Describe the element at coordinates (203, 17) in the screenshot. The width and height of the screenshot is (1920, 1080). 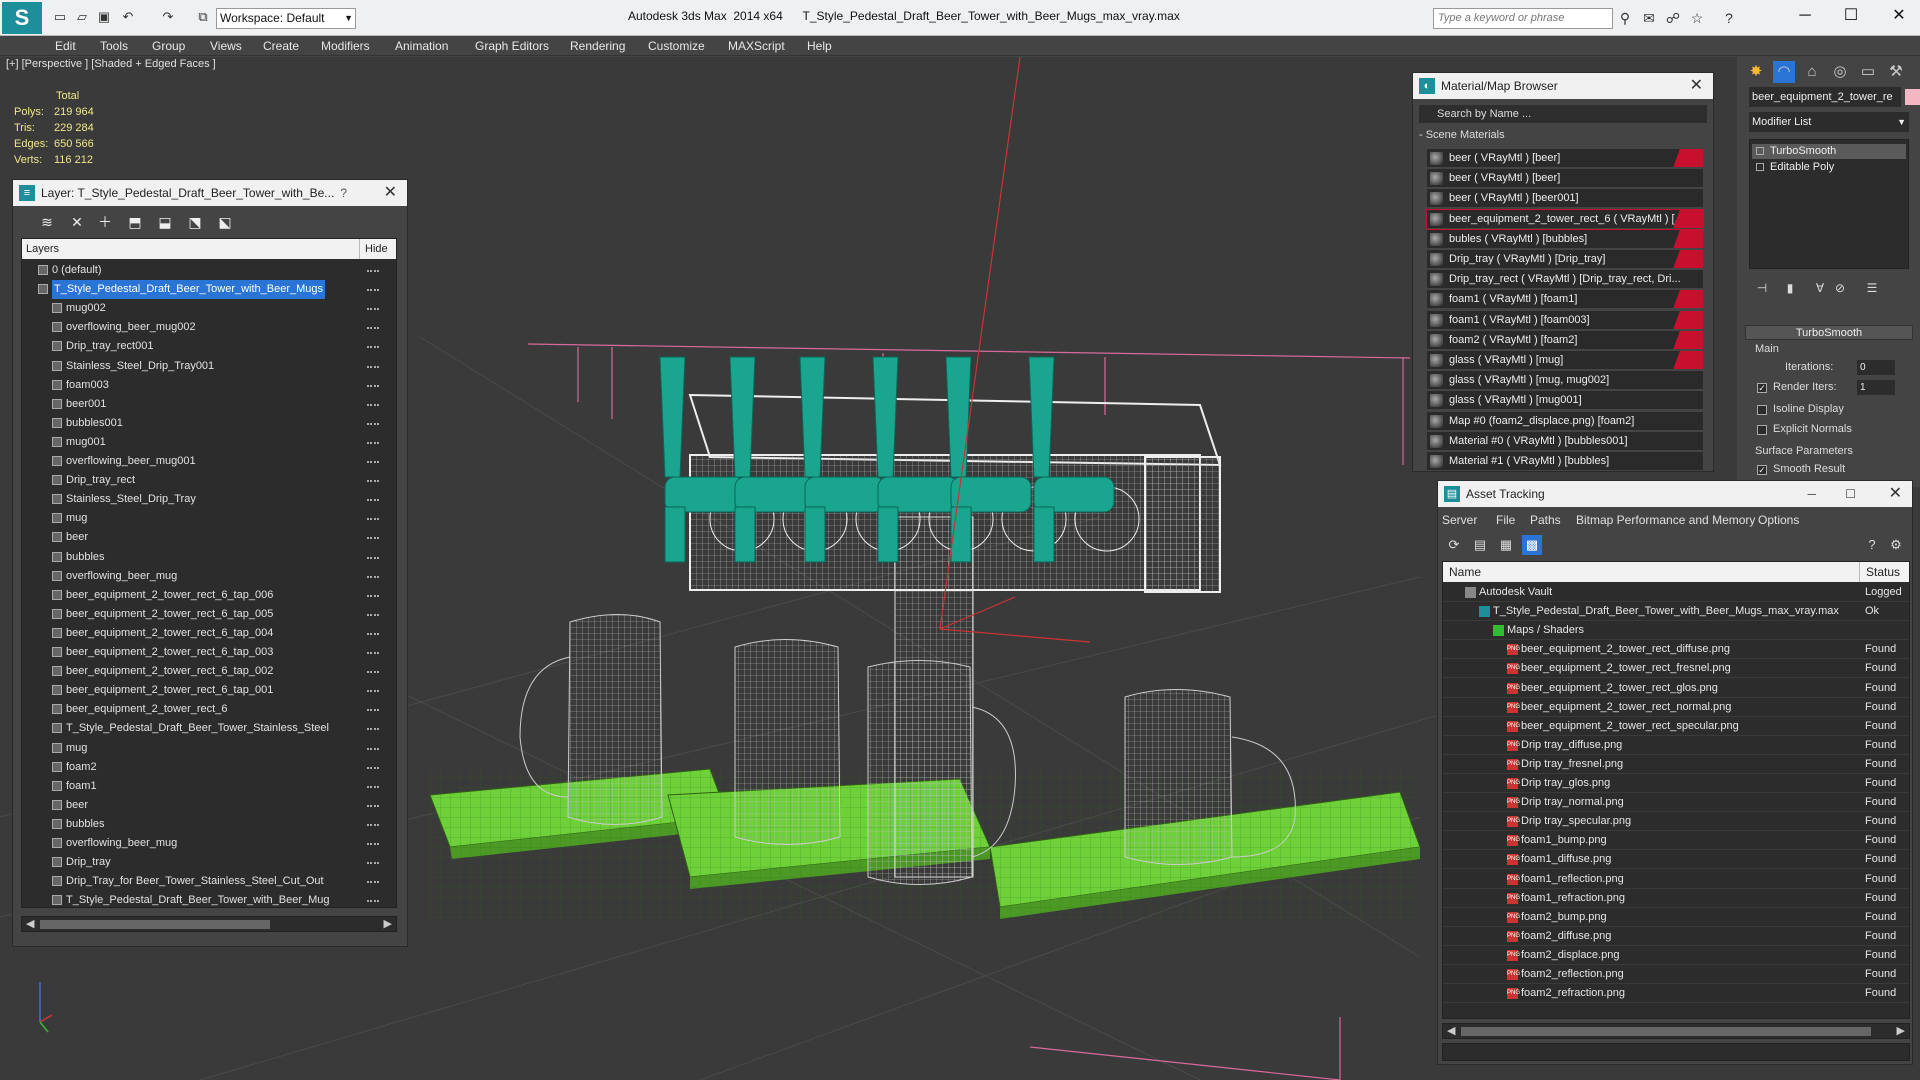
I see `project-folder-icon: ⧉` at that location.